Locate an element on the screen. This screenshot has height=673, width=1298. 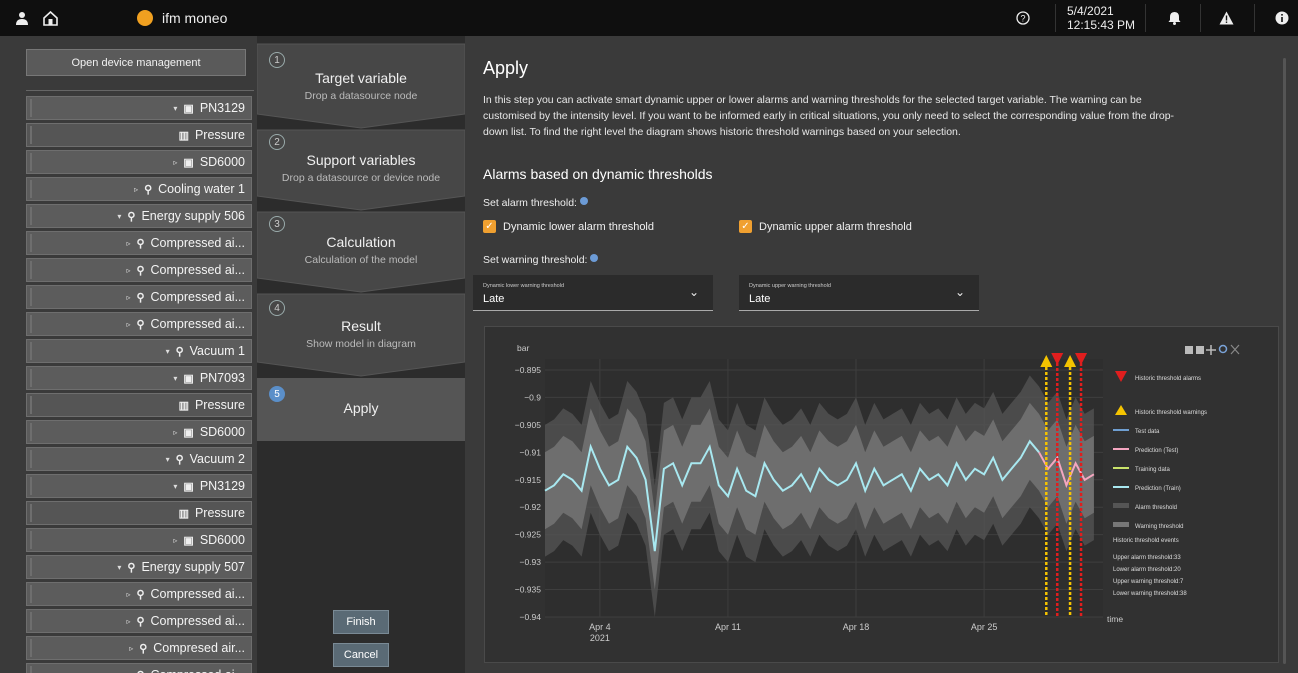
cancel-button: Cancel is located at coordinates (361, 655).